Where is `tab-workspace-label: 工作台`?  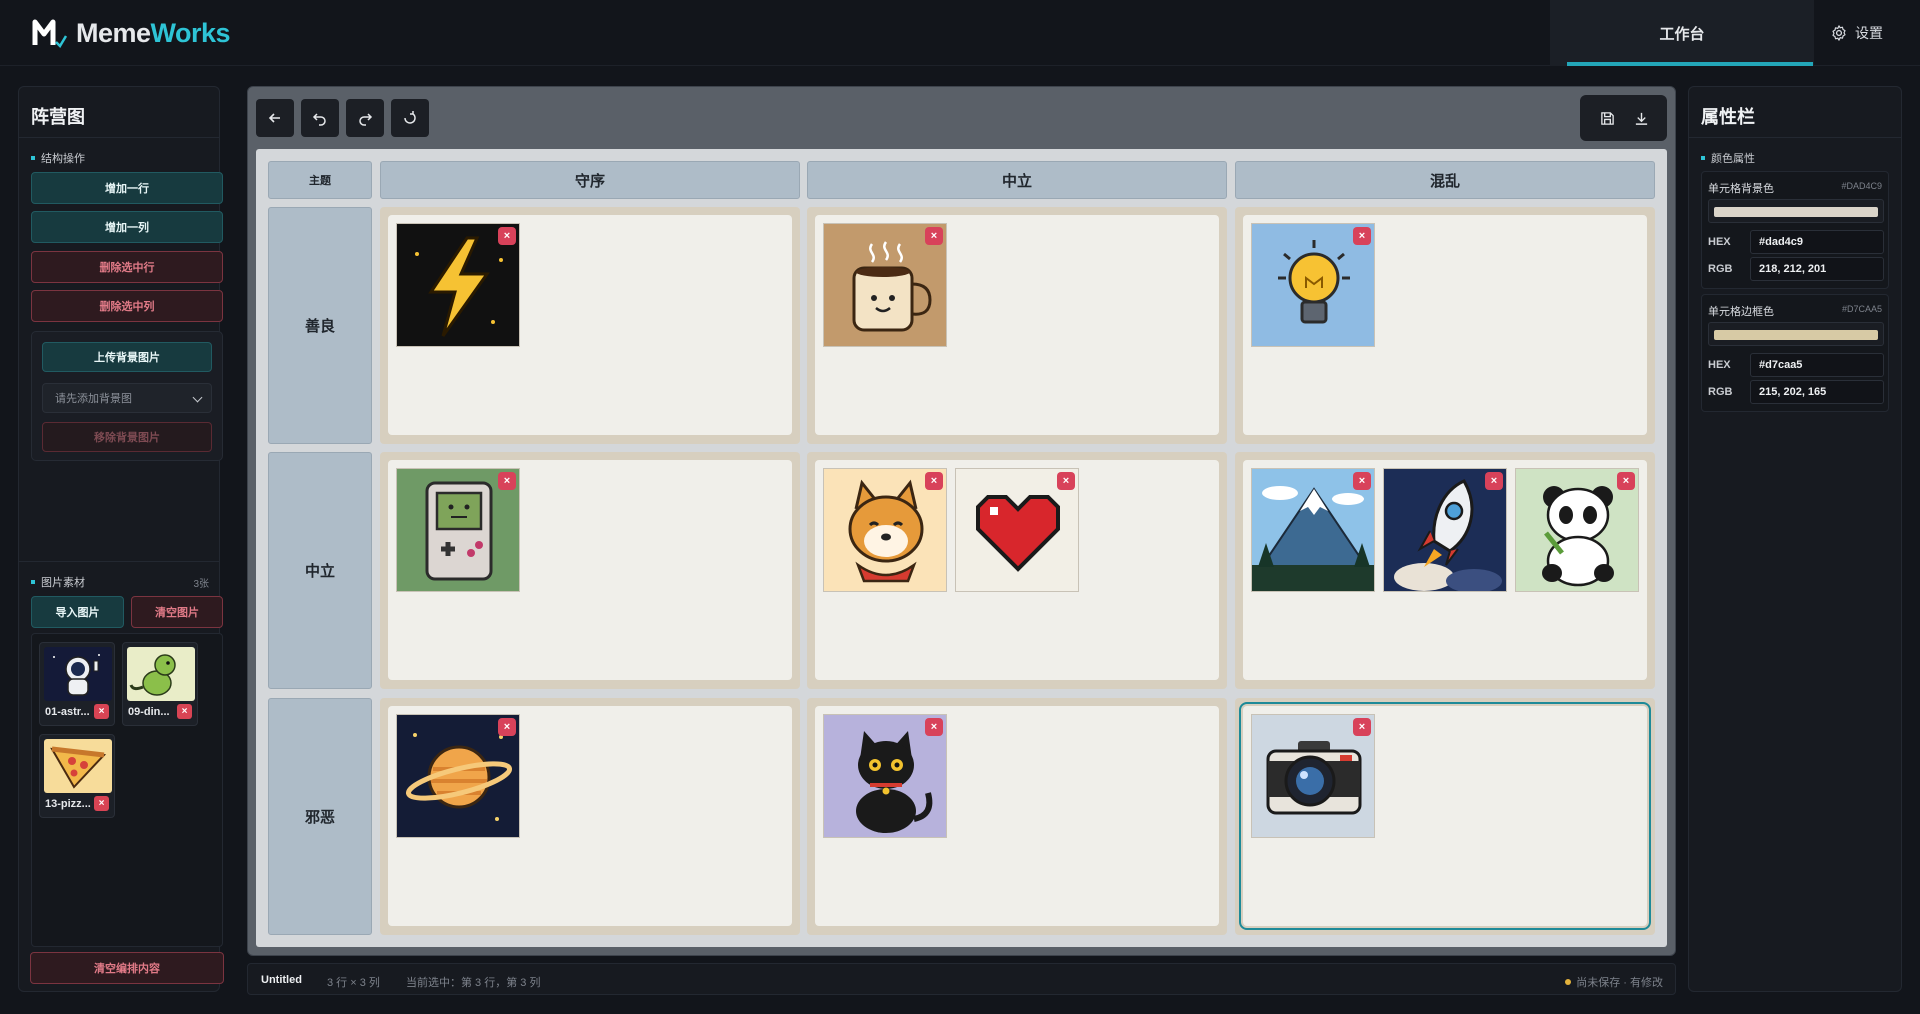 tab-workspace-label: 工作台 is located at coordinates (1682, 34).